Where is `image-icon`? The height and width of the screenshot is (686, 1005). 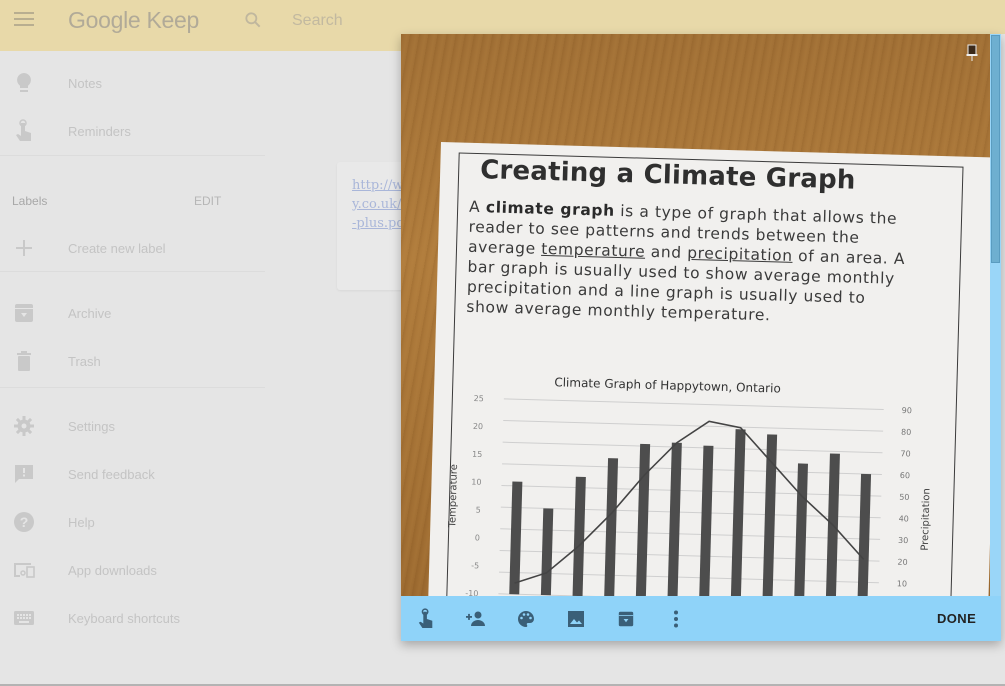
image-icon is located at coordinates (576, 619).